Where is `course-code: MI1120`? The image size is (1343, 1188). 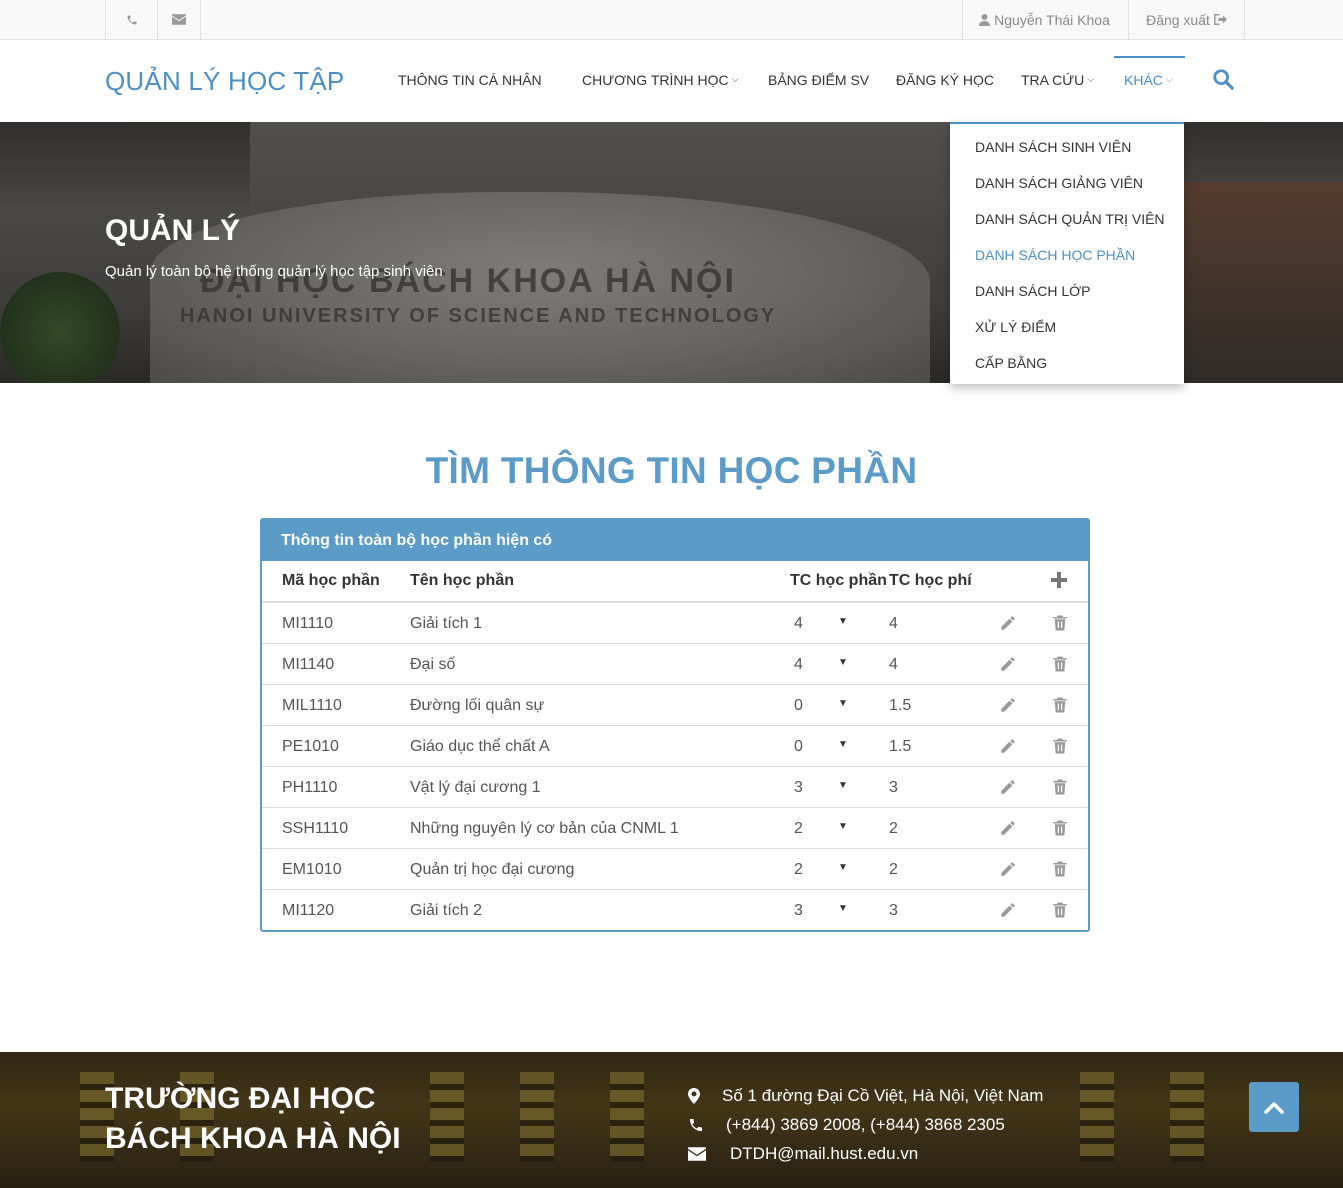
course-code: MI1120 is located at coordinates (308, 910).